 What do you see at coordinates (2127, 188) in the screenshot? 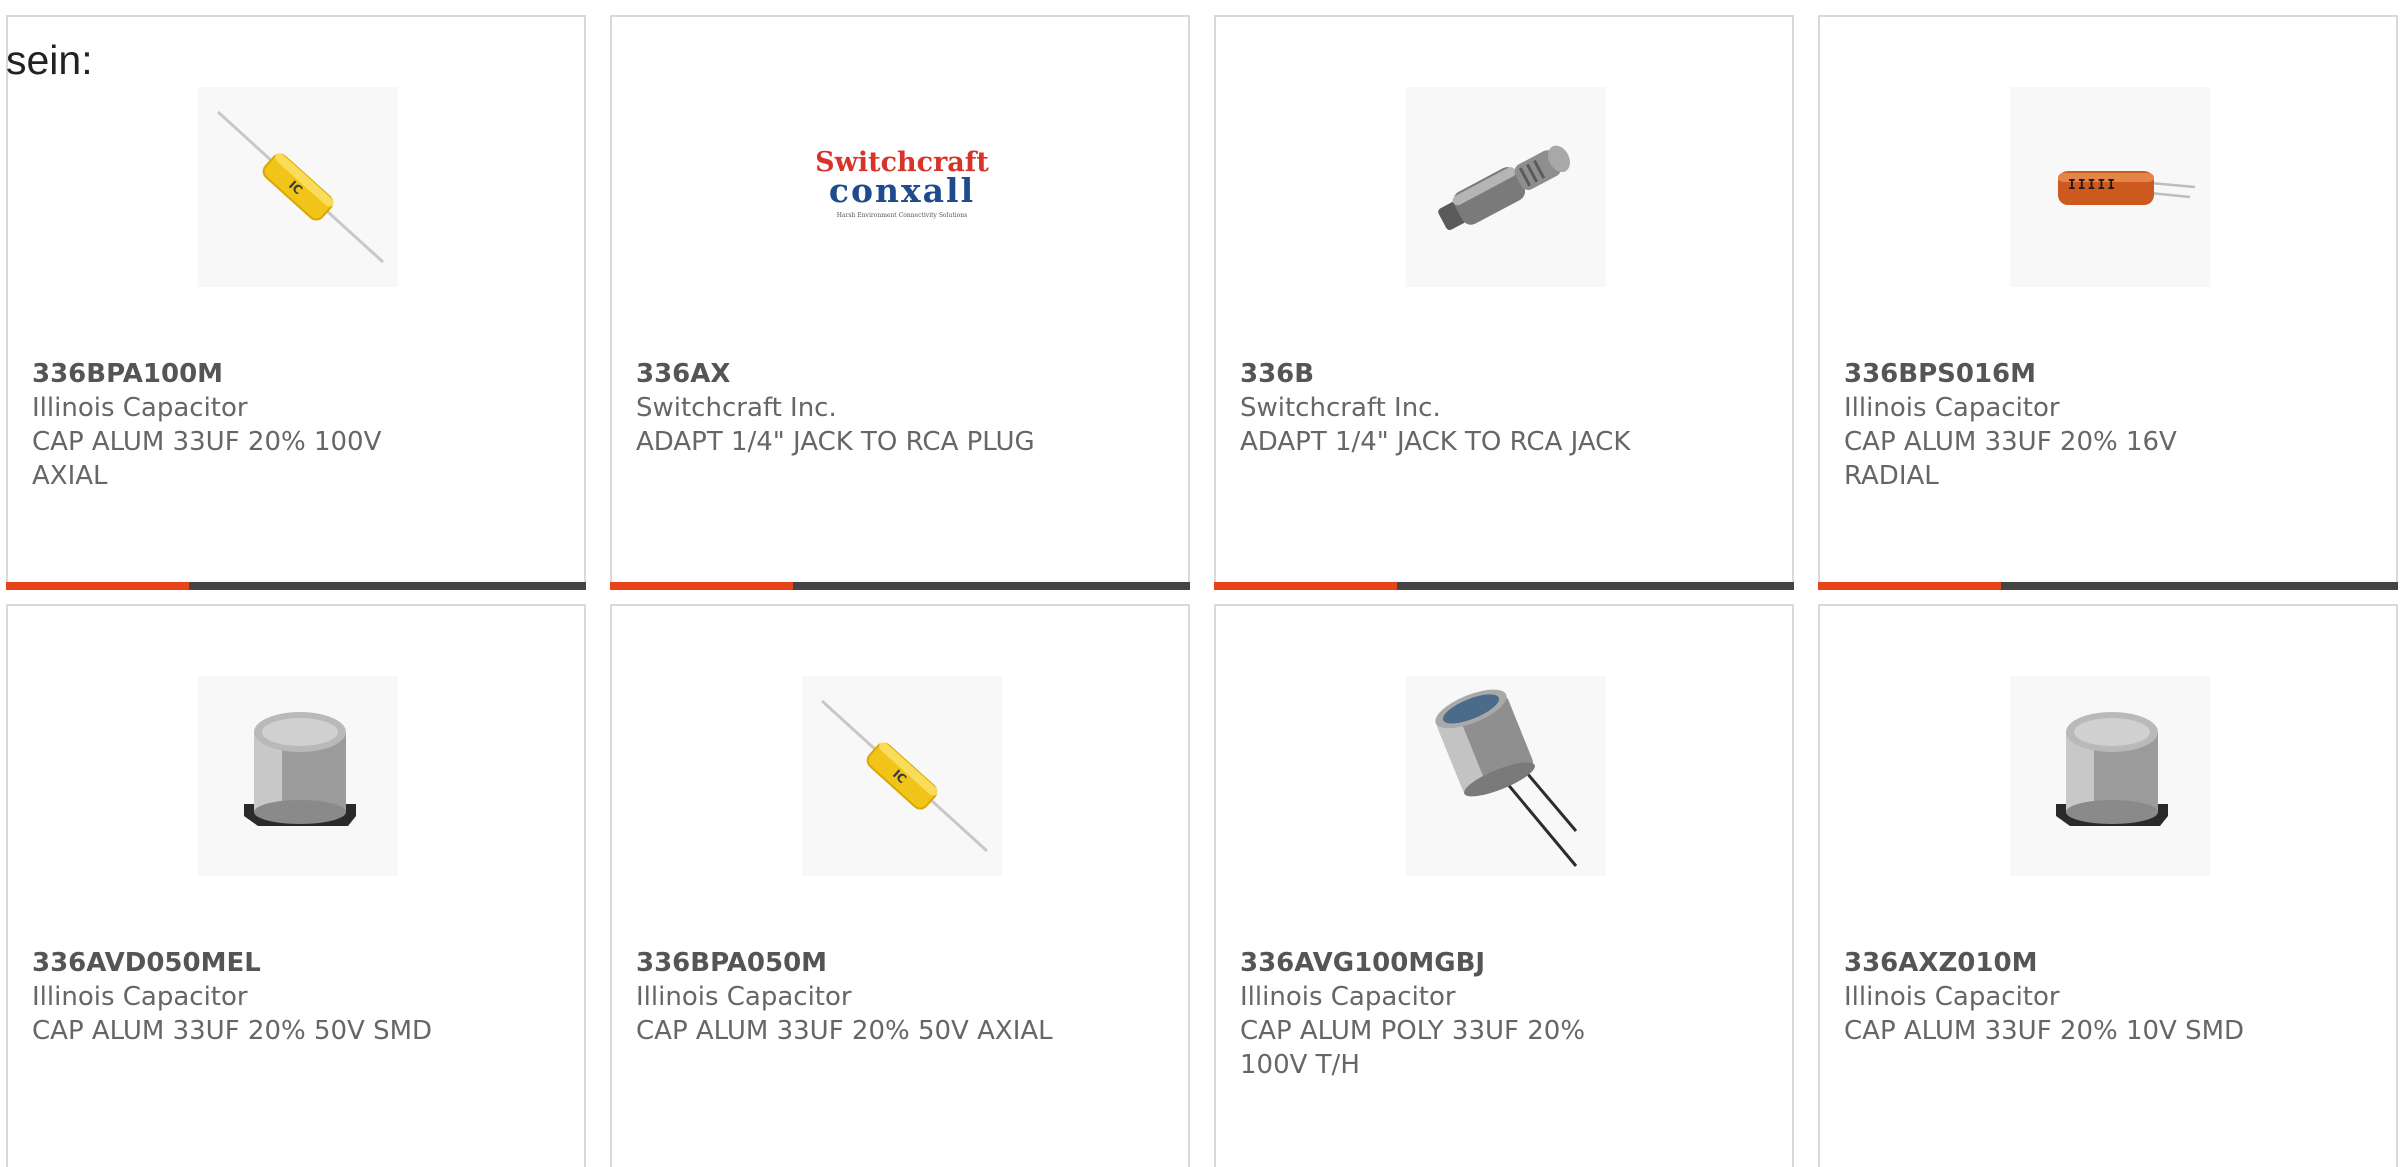
I see `radial-orange-capacitor-icon: IIIII` at bounding box center [2127, 188].